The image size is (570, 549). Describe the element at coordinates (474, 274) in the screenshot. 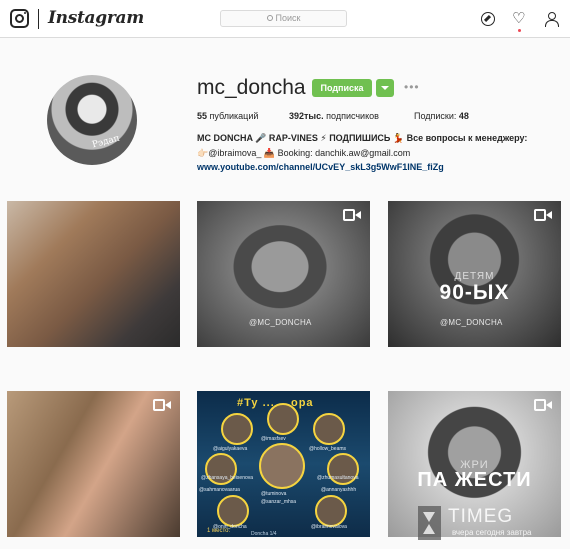

I see `post-thumbnail: ДЕТЯМ 90-ЫХ @MC_DONCHA` at that location.